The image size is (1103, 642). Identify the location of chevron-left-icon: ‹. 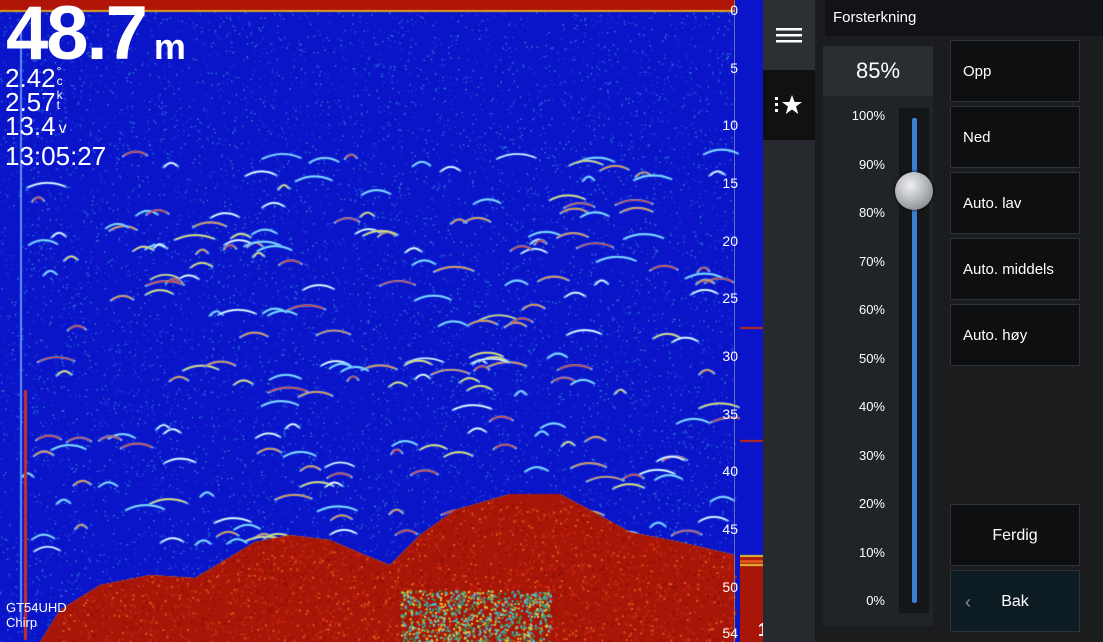
(968, 602).